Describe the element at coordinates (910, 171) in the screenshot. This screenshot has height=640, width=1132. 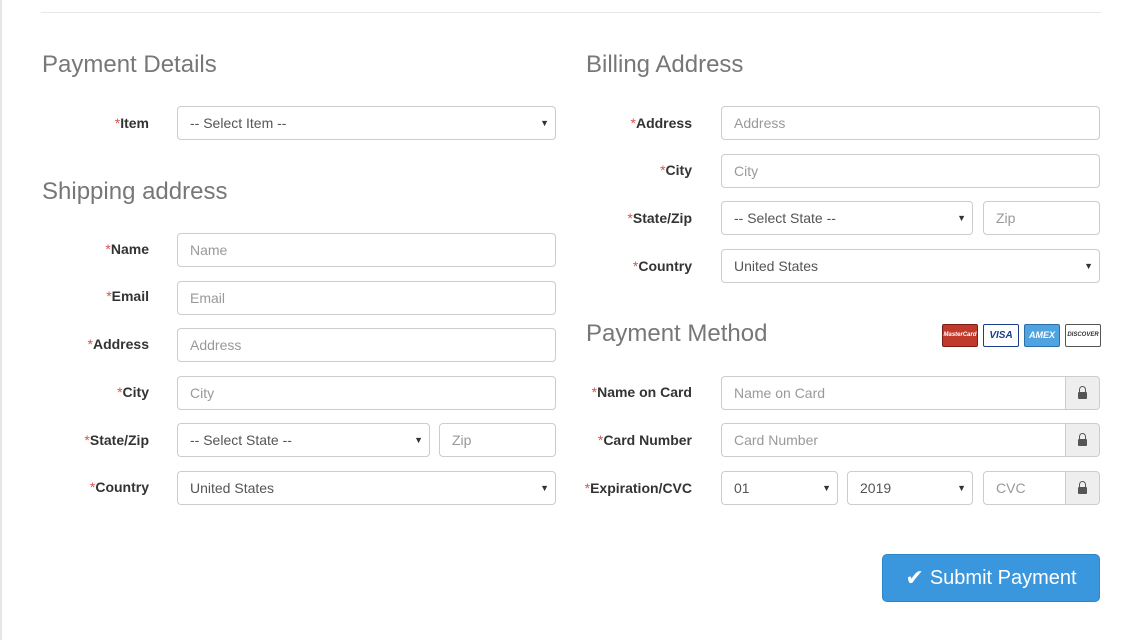
I see `billing-city-input` at that location.